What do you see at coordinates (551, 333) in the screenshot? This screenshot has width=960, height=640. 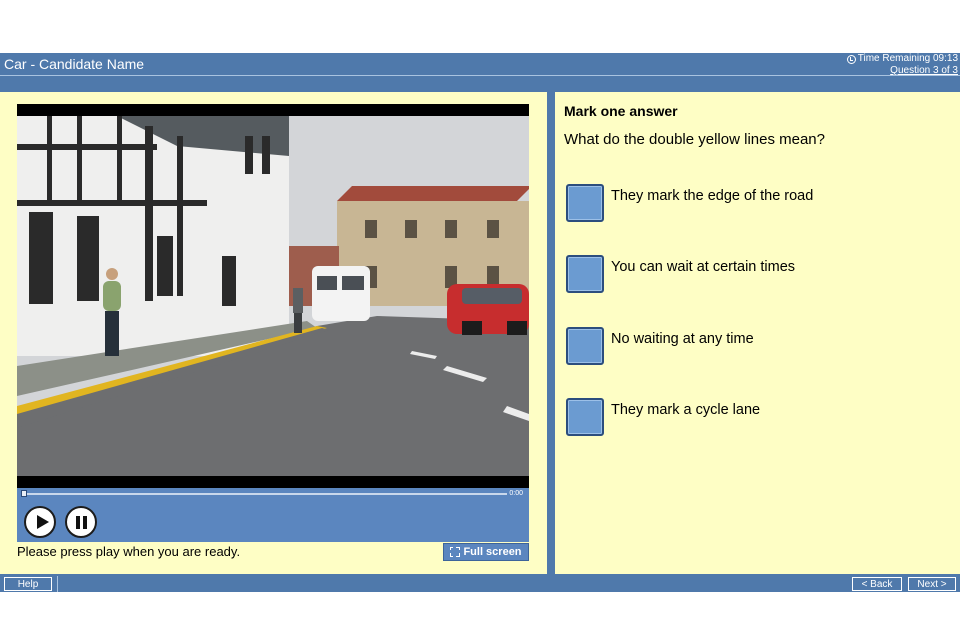 I see `panel-divider` at bounding box center [551, 333].